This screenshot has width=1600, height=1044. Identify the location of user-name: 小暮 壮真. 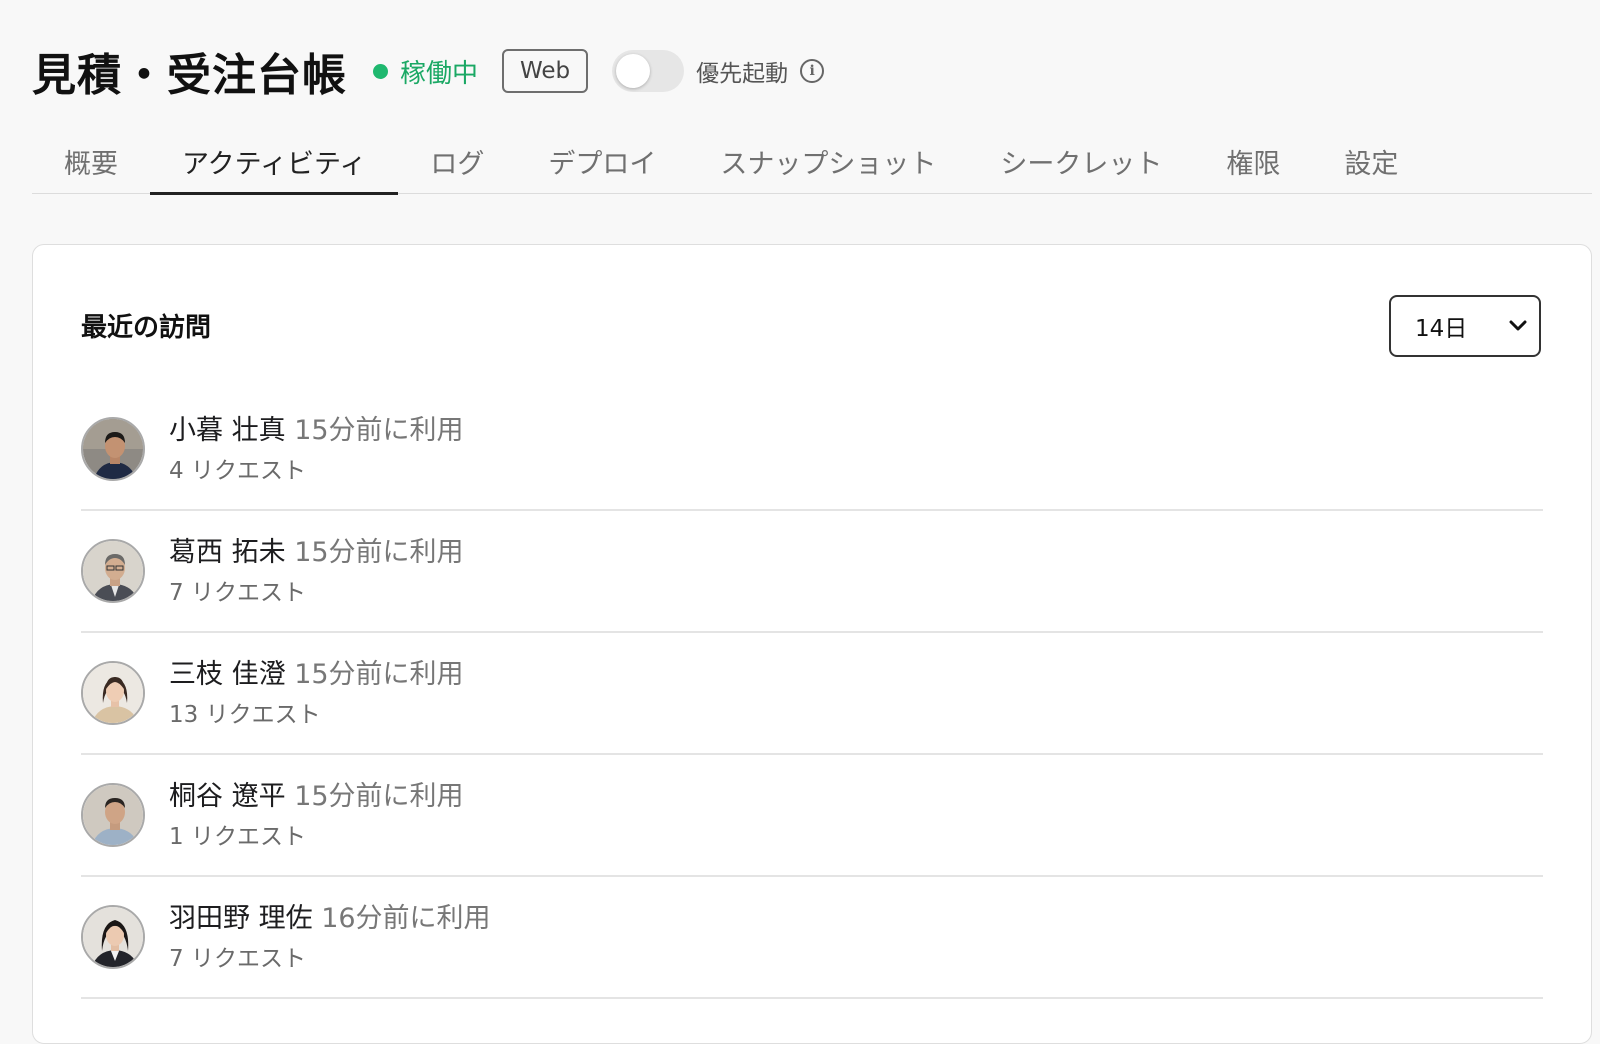
(227, 430).